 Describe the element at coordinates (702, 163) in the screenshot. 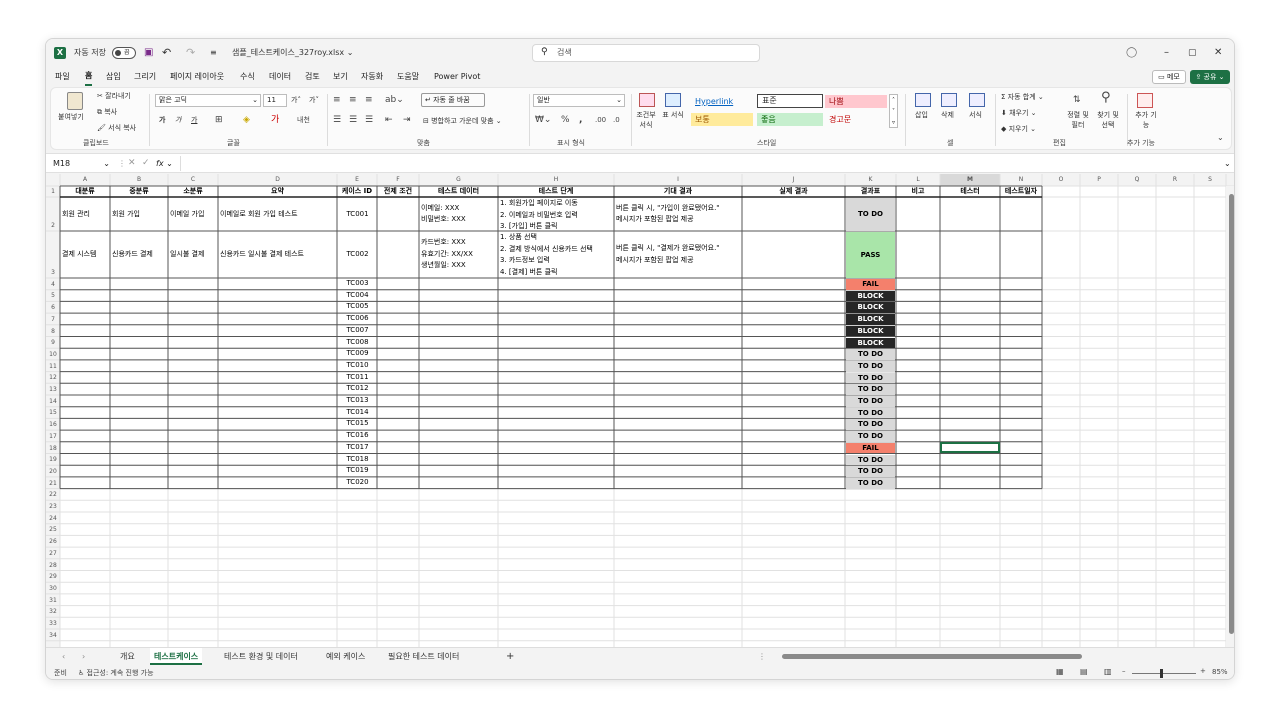

I see `formula-input` at that location.